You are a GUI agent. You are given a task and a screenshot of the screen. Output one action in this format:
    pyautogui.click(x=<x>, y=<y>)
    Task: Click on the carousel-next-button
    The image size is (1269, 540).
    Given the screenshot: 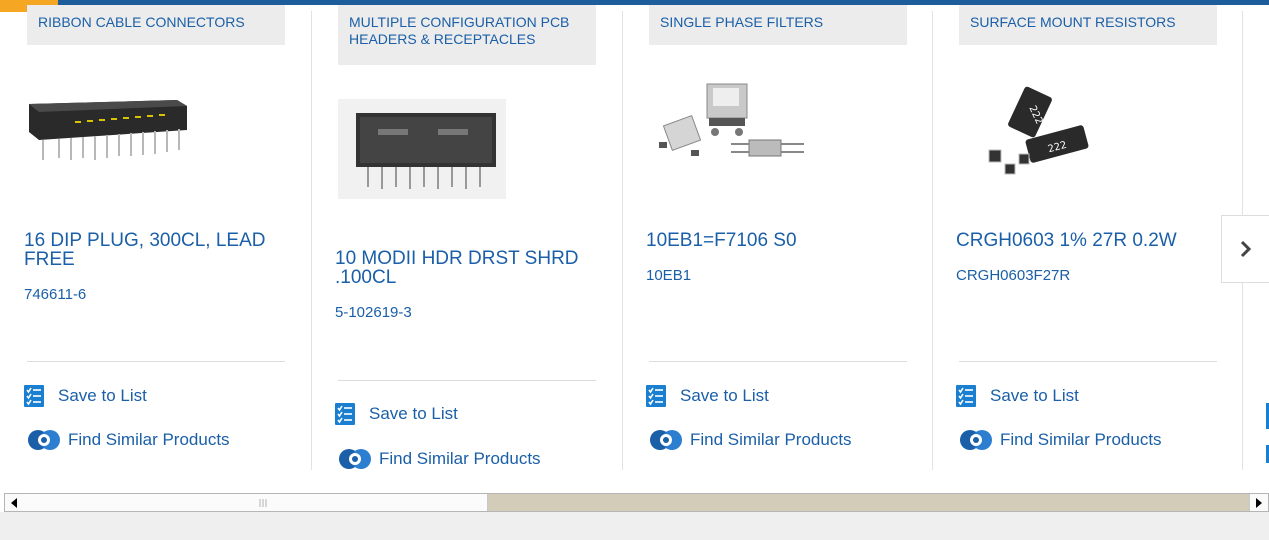 What is the action you would take?
    pyautogui.click(x=1245, y=249)
    